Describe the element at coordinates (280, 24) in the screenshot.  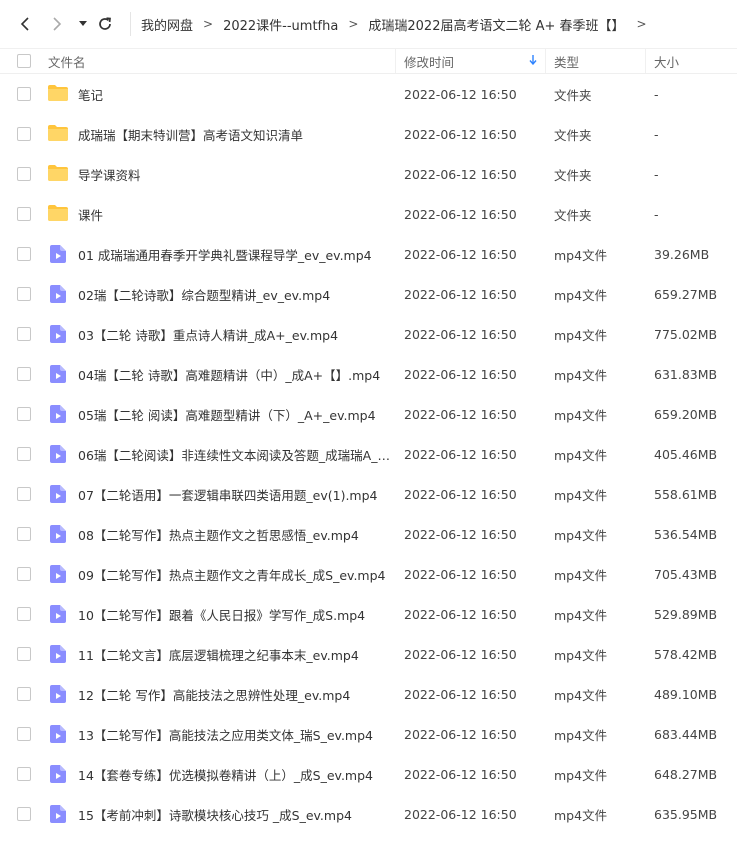
I see `breadcrumb-item-parent: 2022课件--umtfha` at that location.